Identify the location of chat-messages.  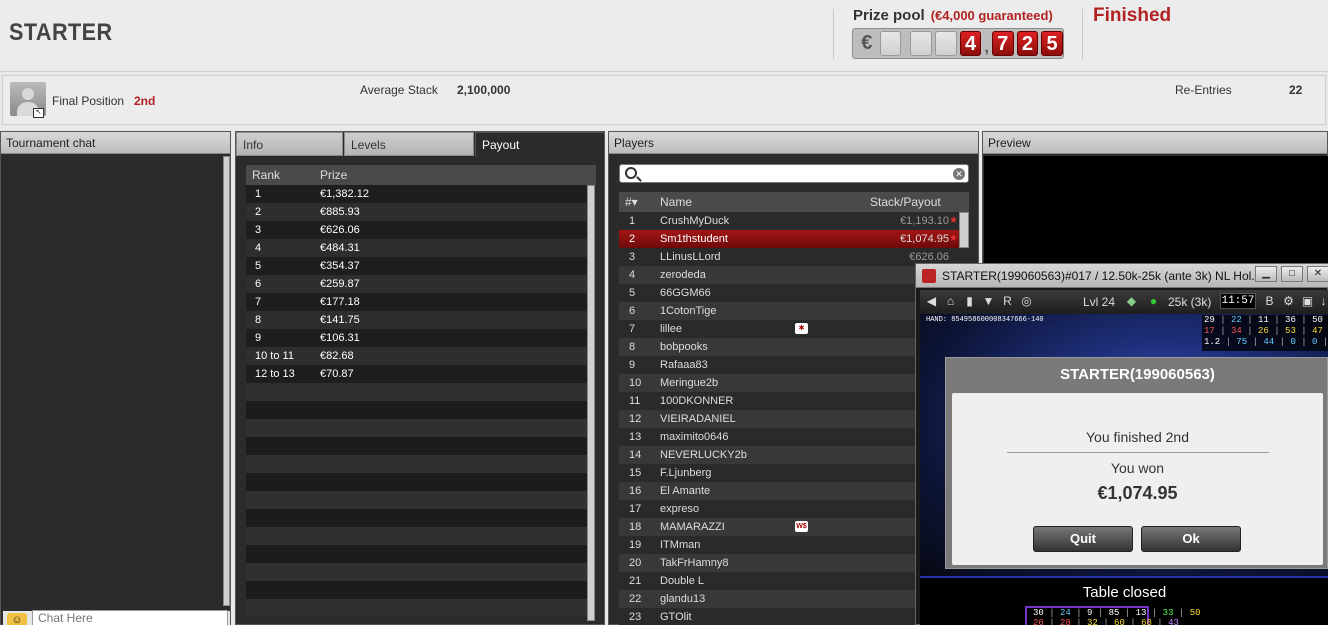
(113, 390).